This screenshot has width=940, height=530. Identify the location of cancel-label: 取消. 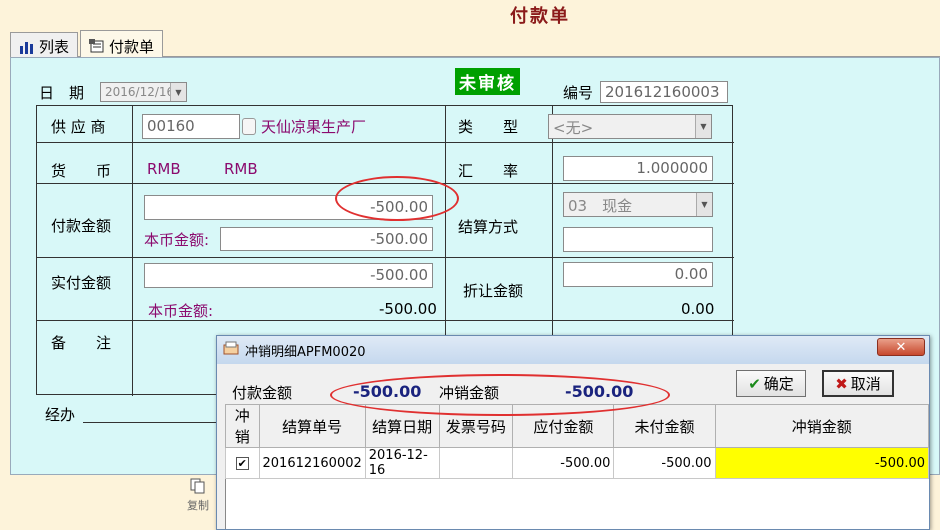
(865, 384).